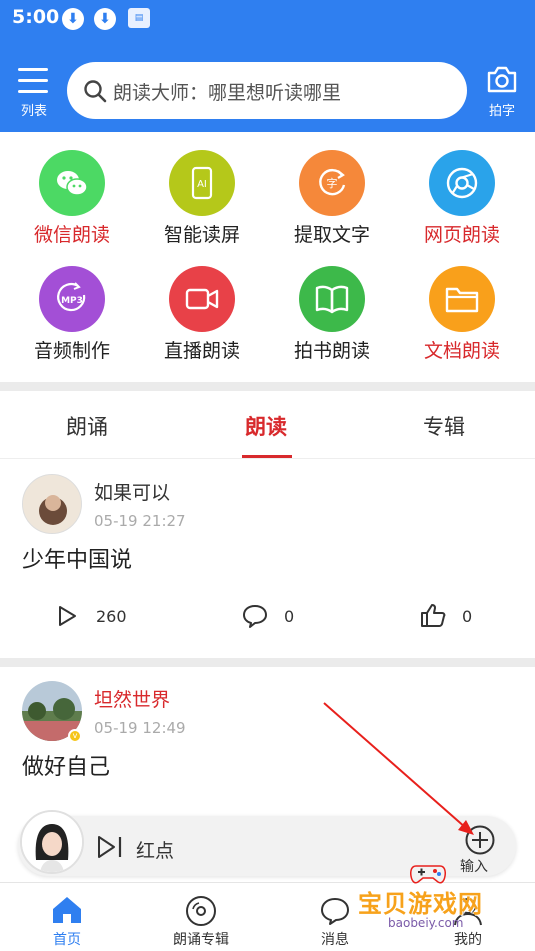 The image size is (535, 951). I want to click on username: 如果可以, so click(132, 491).